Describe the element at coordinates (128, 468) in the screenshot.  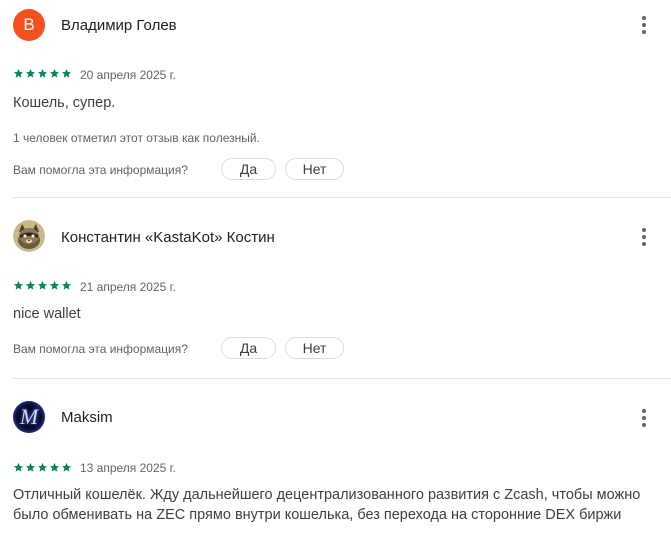
I see `review-date: 13 апреля 2025 г.` at that location.